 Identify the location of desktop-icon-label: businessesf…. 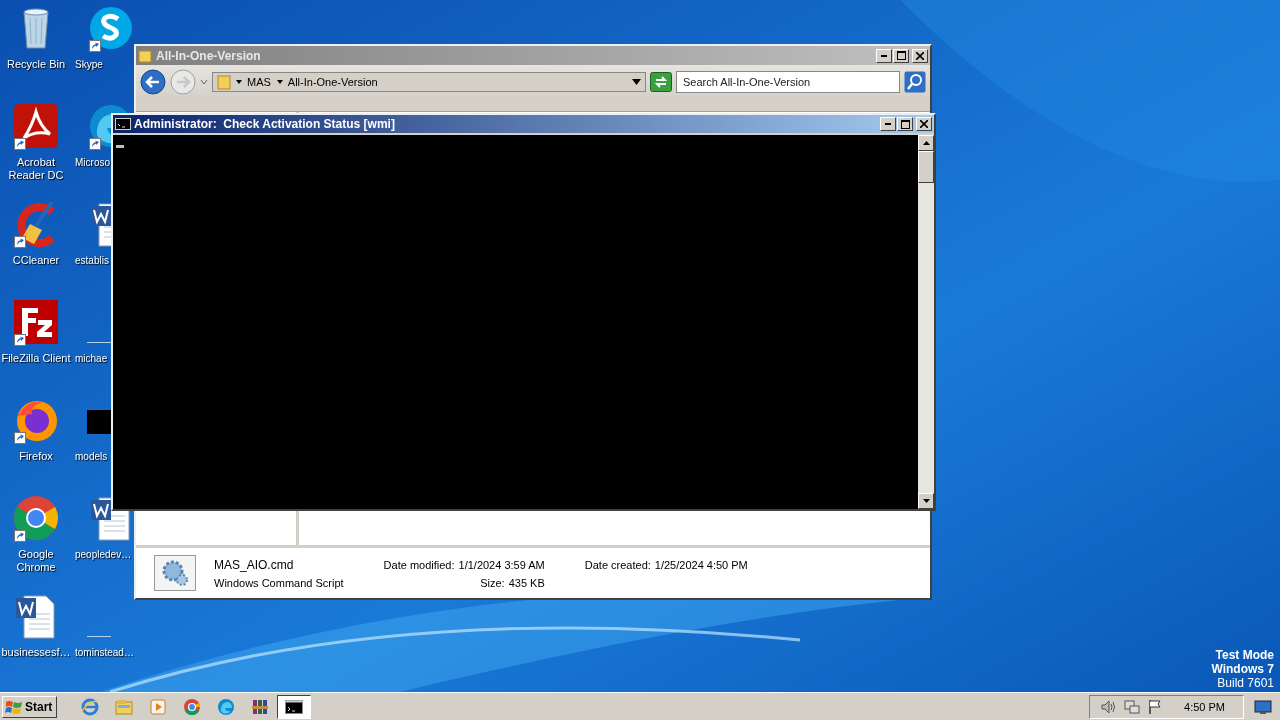
(36, 652).